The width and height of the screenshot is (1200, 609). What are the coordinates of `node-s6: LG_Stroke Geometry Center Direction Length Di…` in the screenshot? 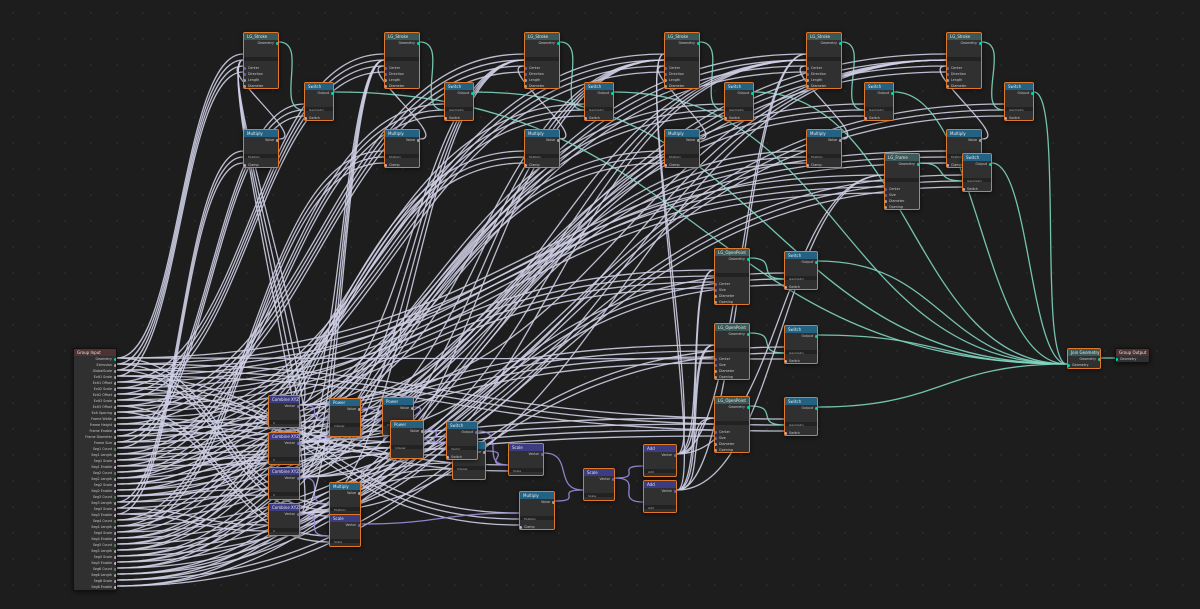 It's located at (964, 60).